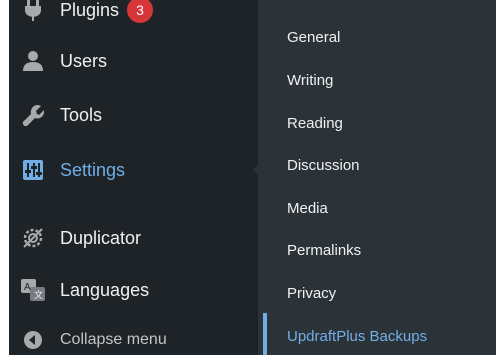 The image size is (502, 362). I want to click on wrench-icon, so click(33, 115).